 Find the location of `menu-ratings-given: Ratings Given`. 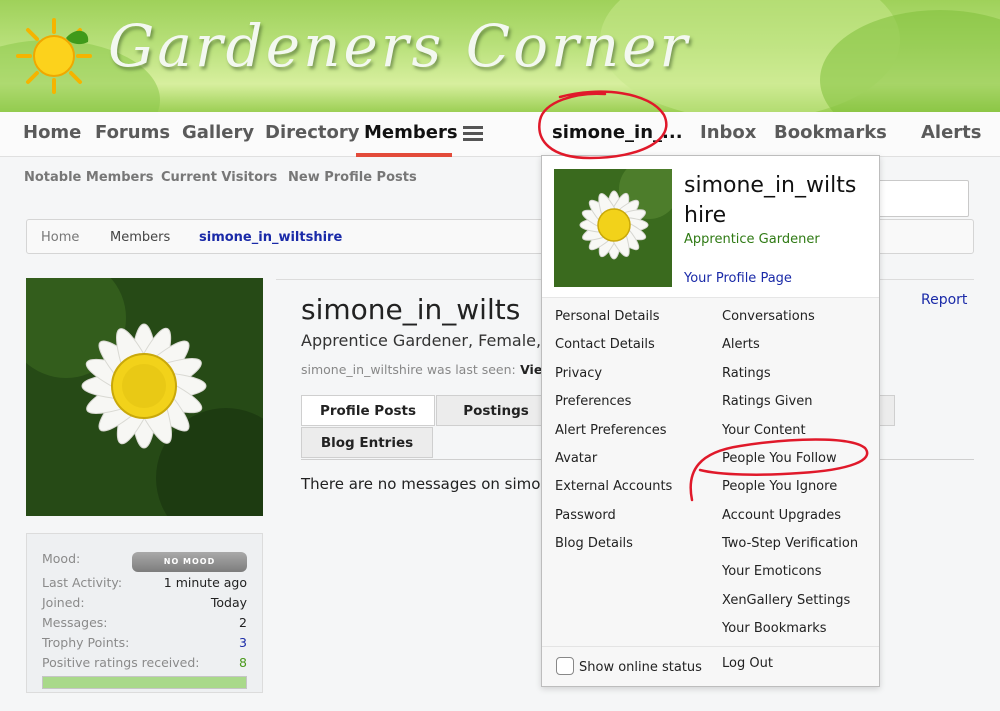

menu-ratings-given: Ratings Given is located at coordinates (767, 401).